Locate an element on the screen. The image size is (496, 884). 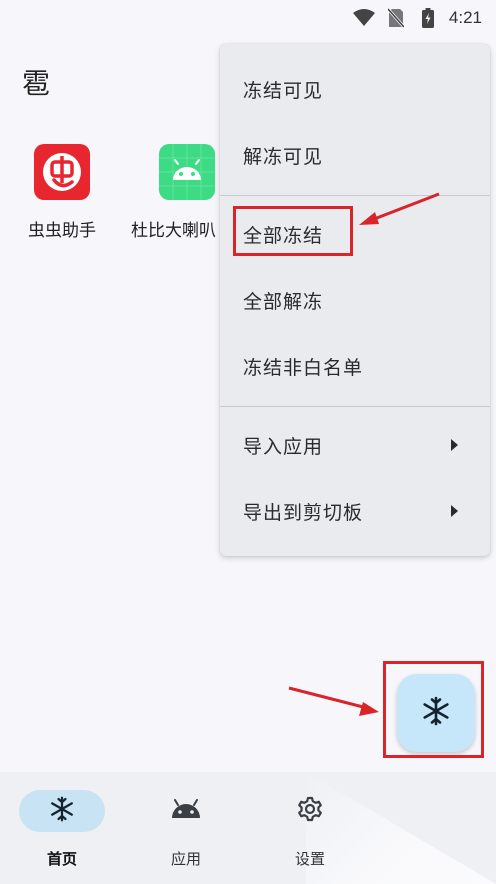
menu-divider is located at coordinates (355, 406).